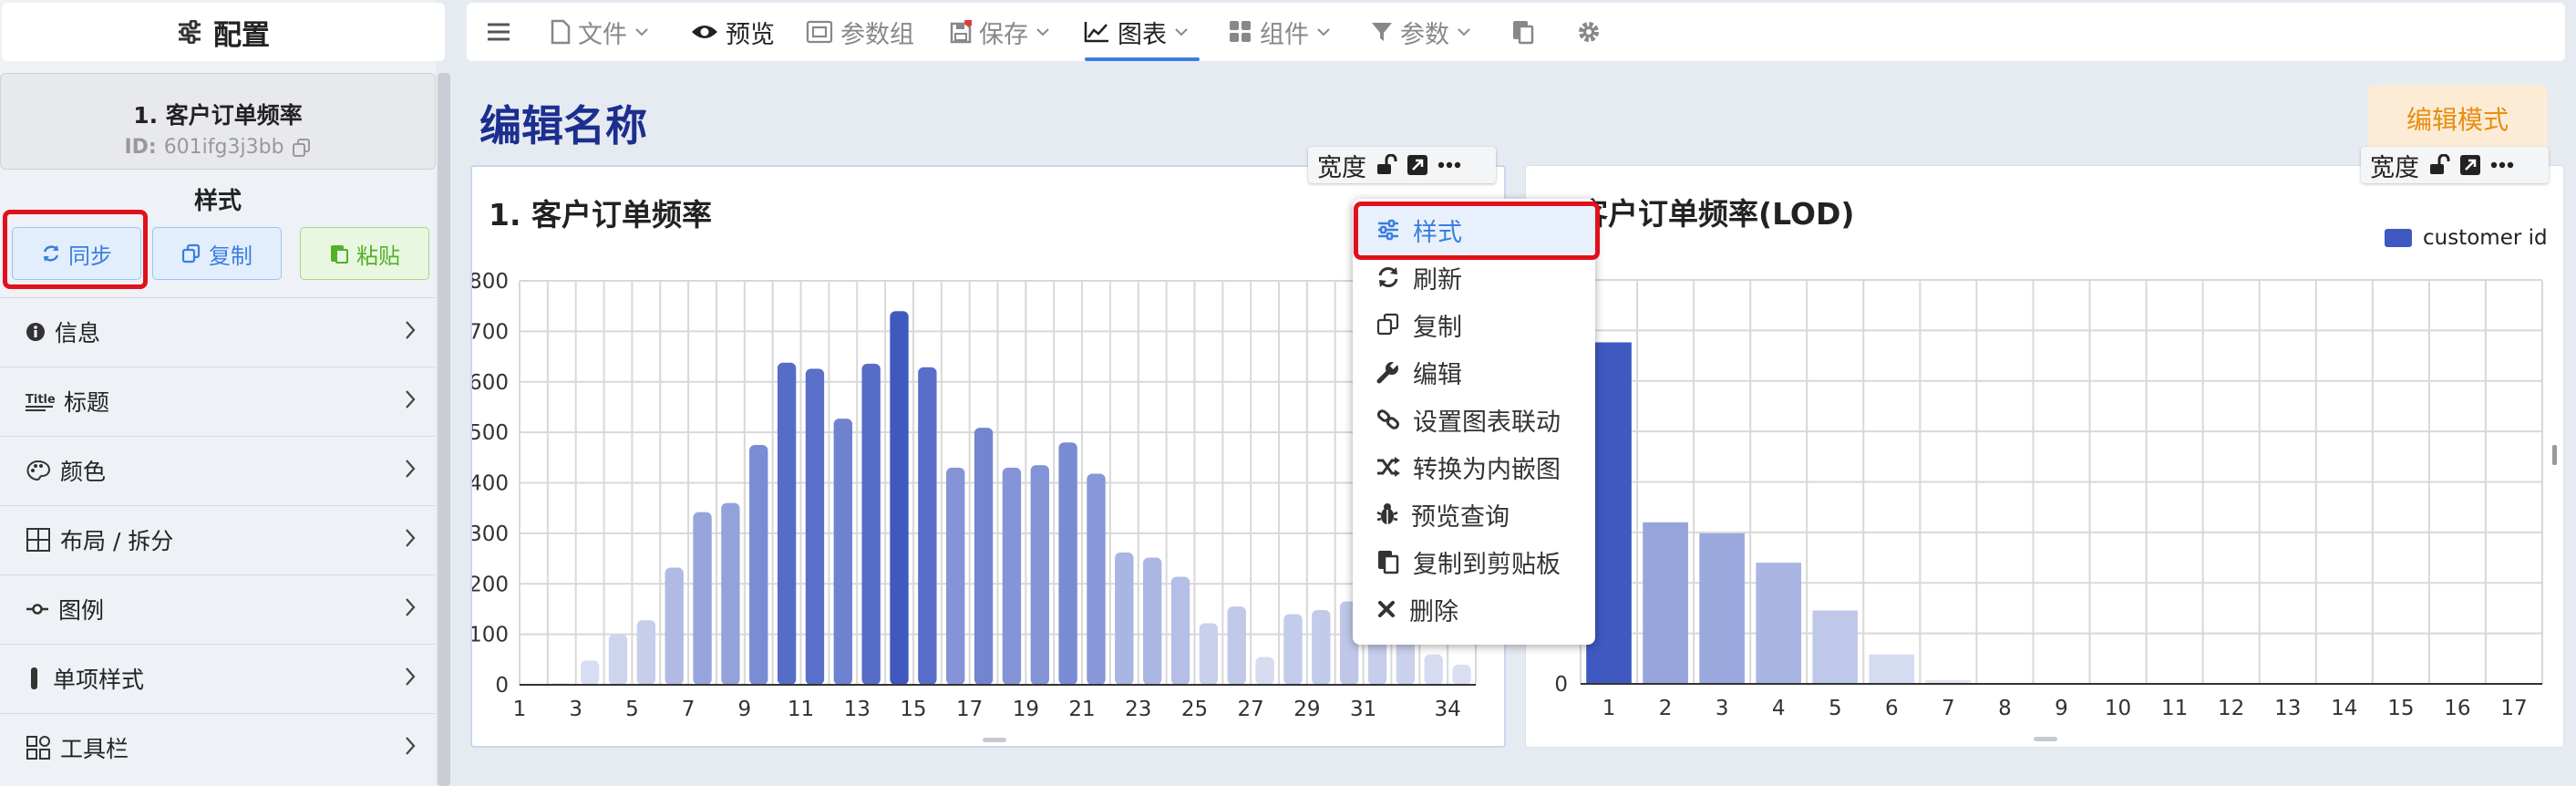  Describe the element at coordinates (2457, 119) in the screenshot. I see `edit-mode-button: 编辑模式` at that location.